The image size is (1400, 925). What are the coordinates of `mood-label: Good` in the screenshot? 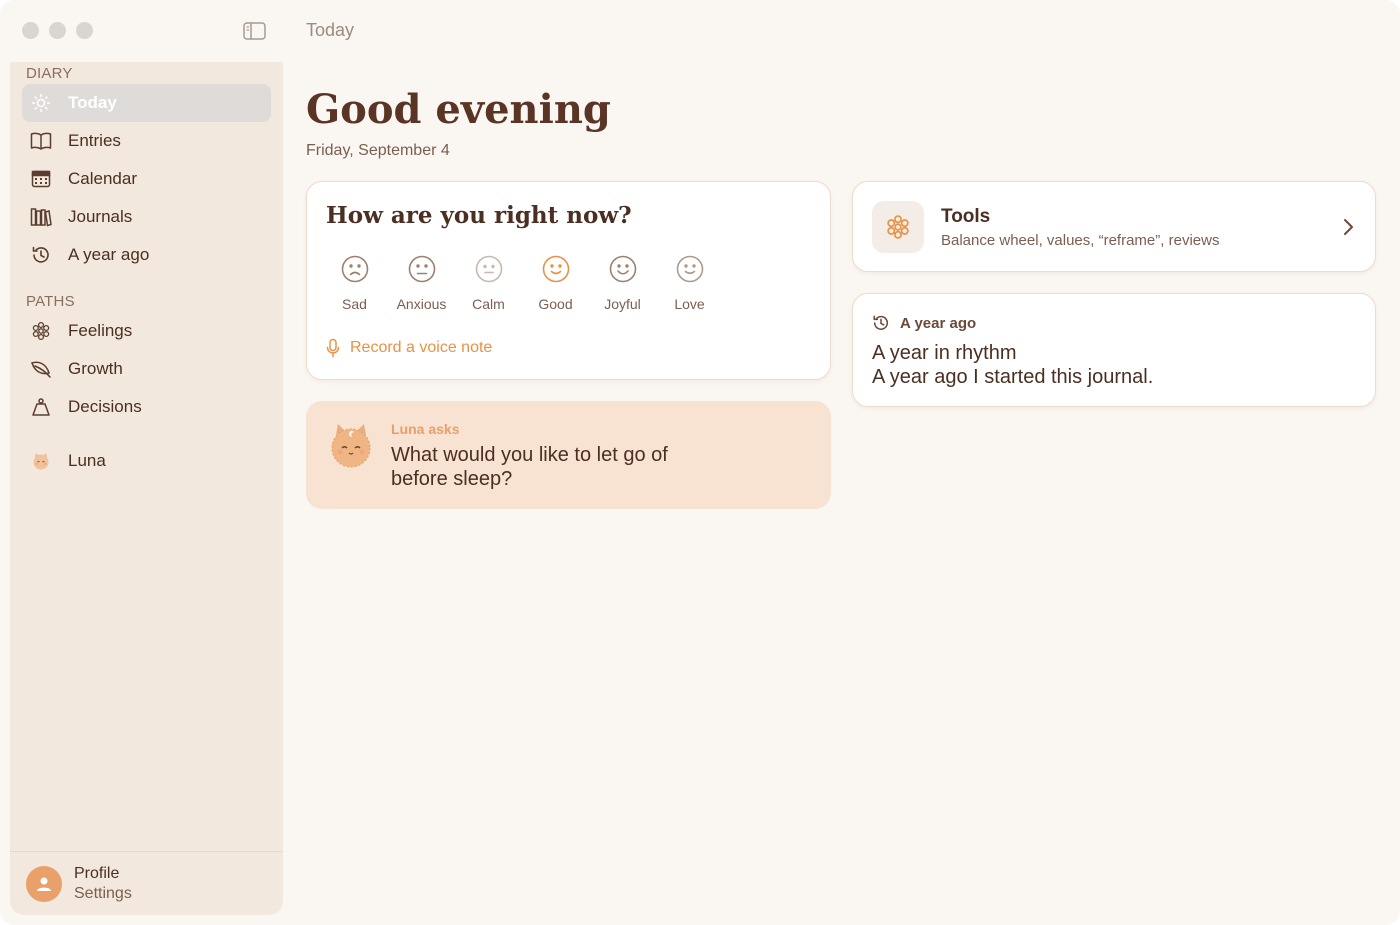 It's located at (555, 304).